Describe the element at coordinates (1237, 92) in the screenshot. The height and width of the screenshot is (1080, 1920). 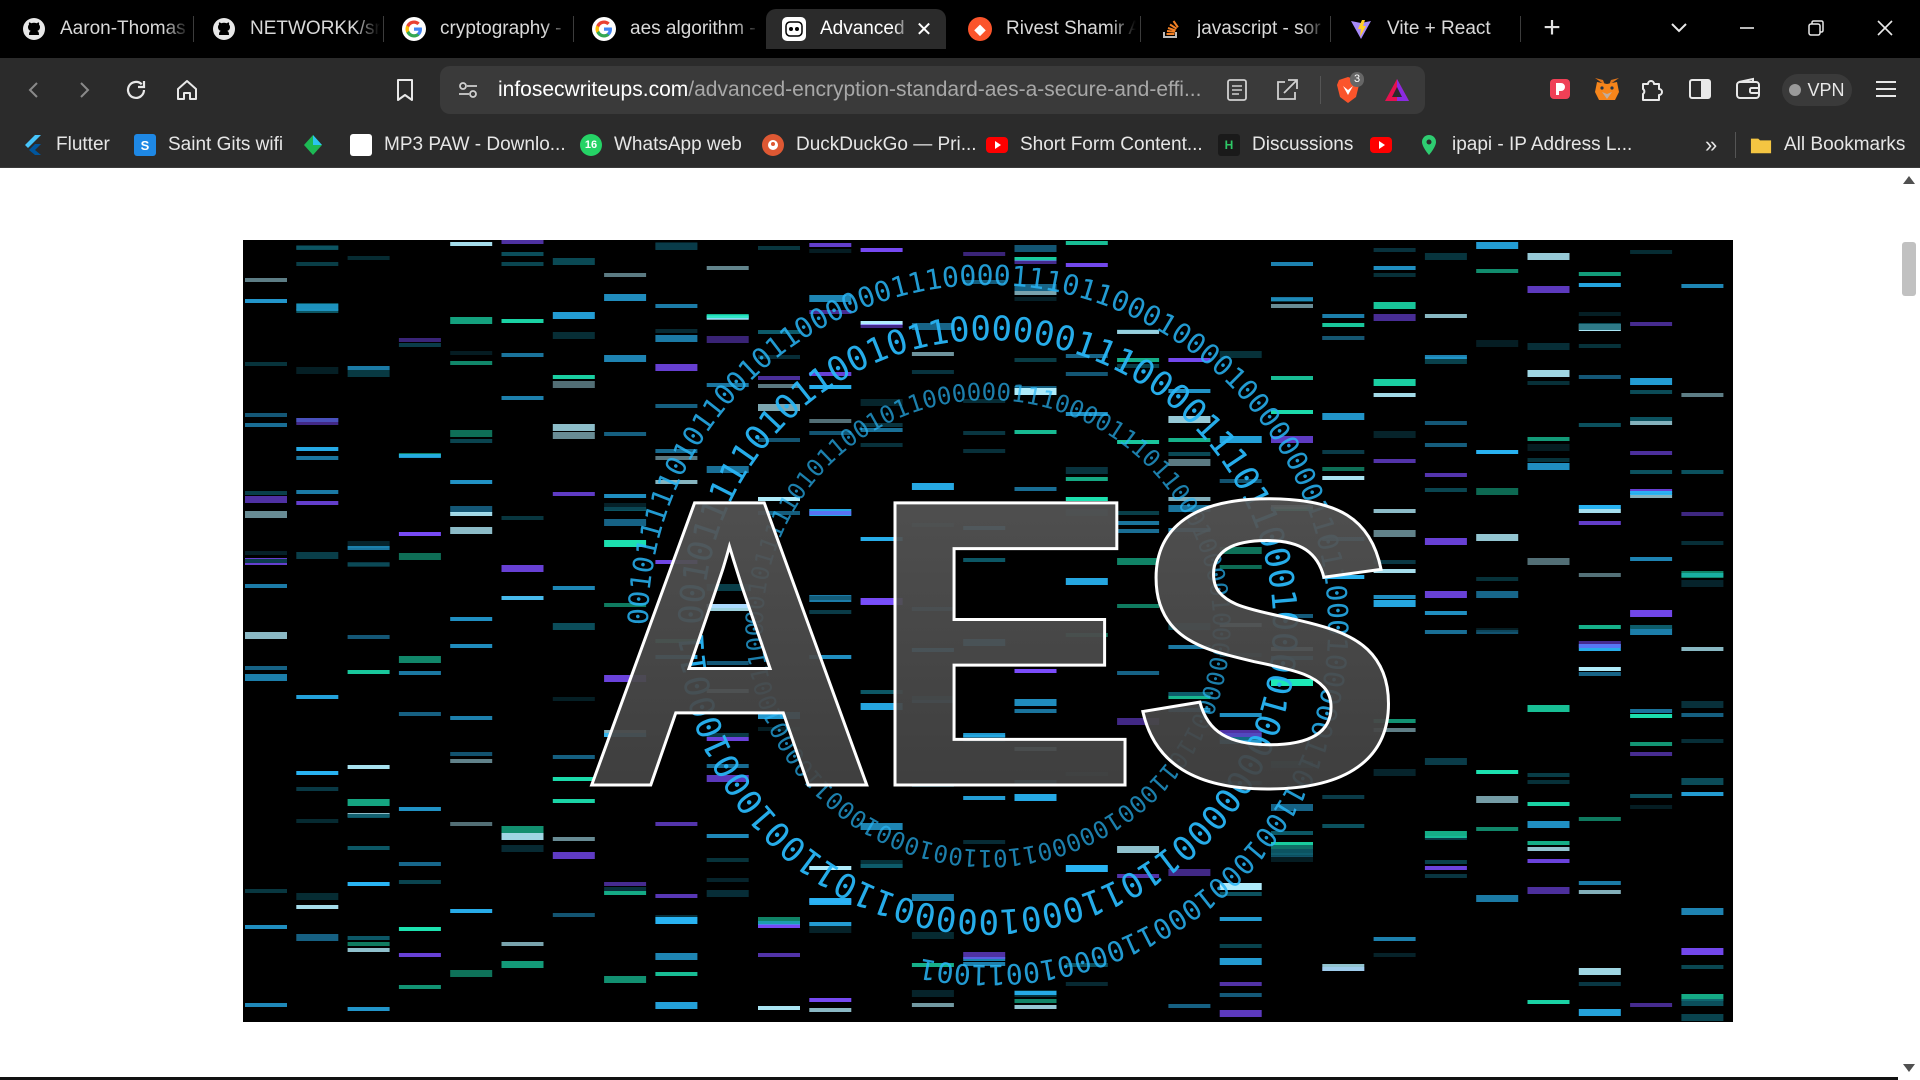
I see `reader-mode-icon` at that location.